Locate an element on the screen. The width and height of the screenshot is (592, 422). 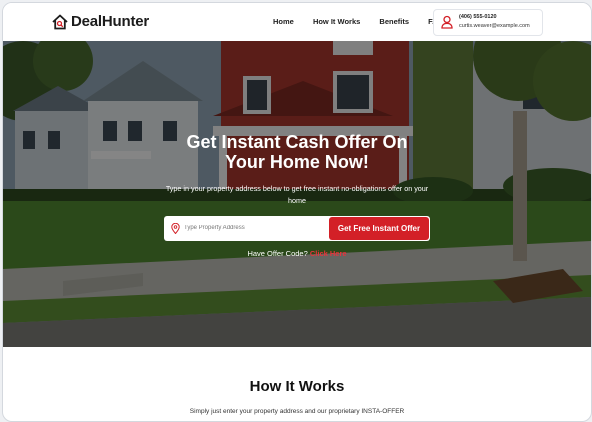
logo: DealHunter is located at coordinates (100, 21).